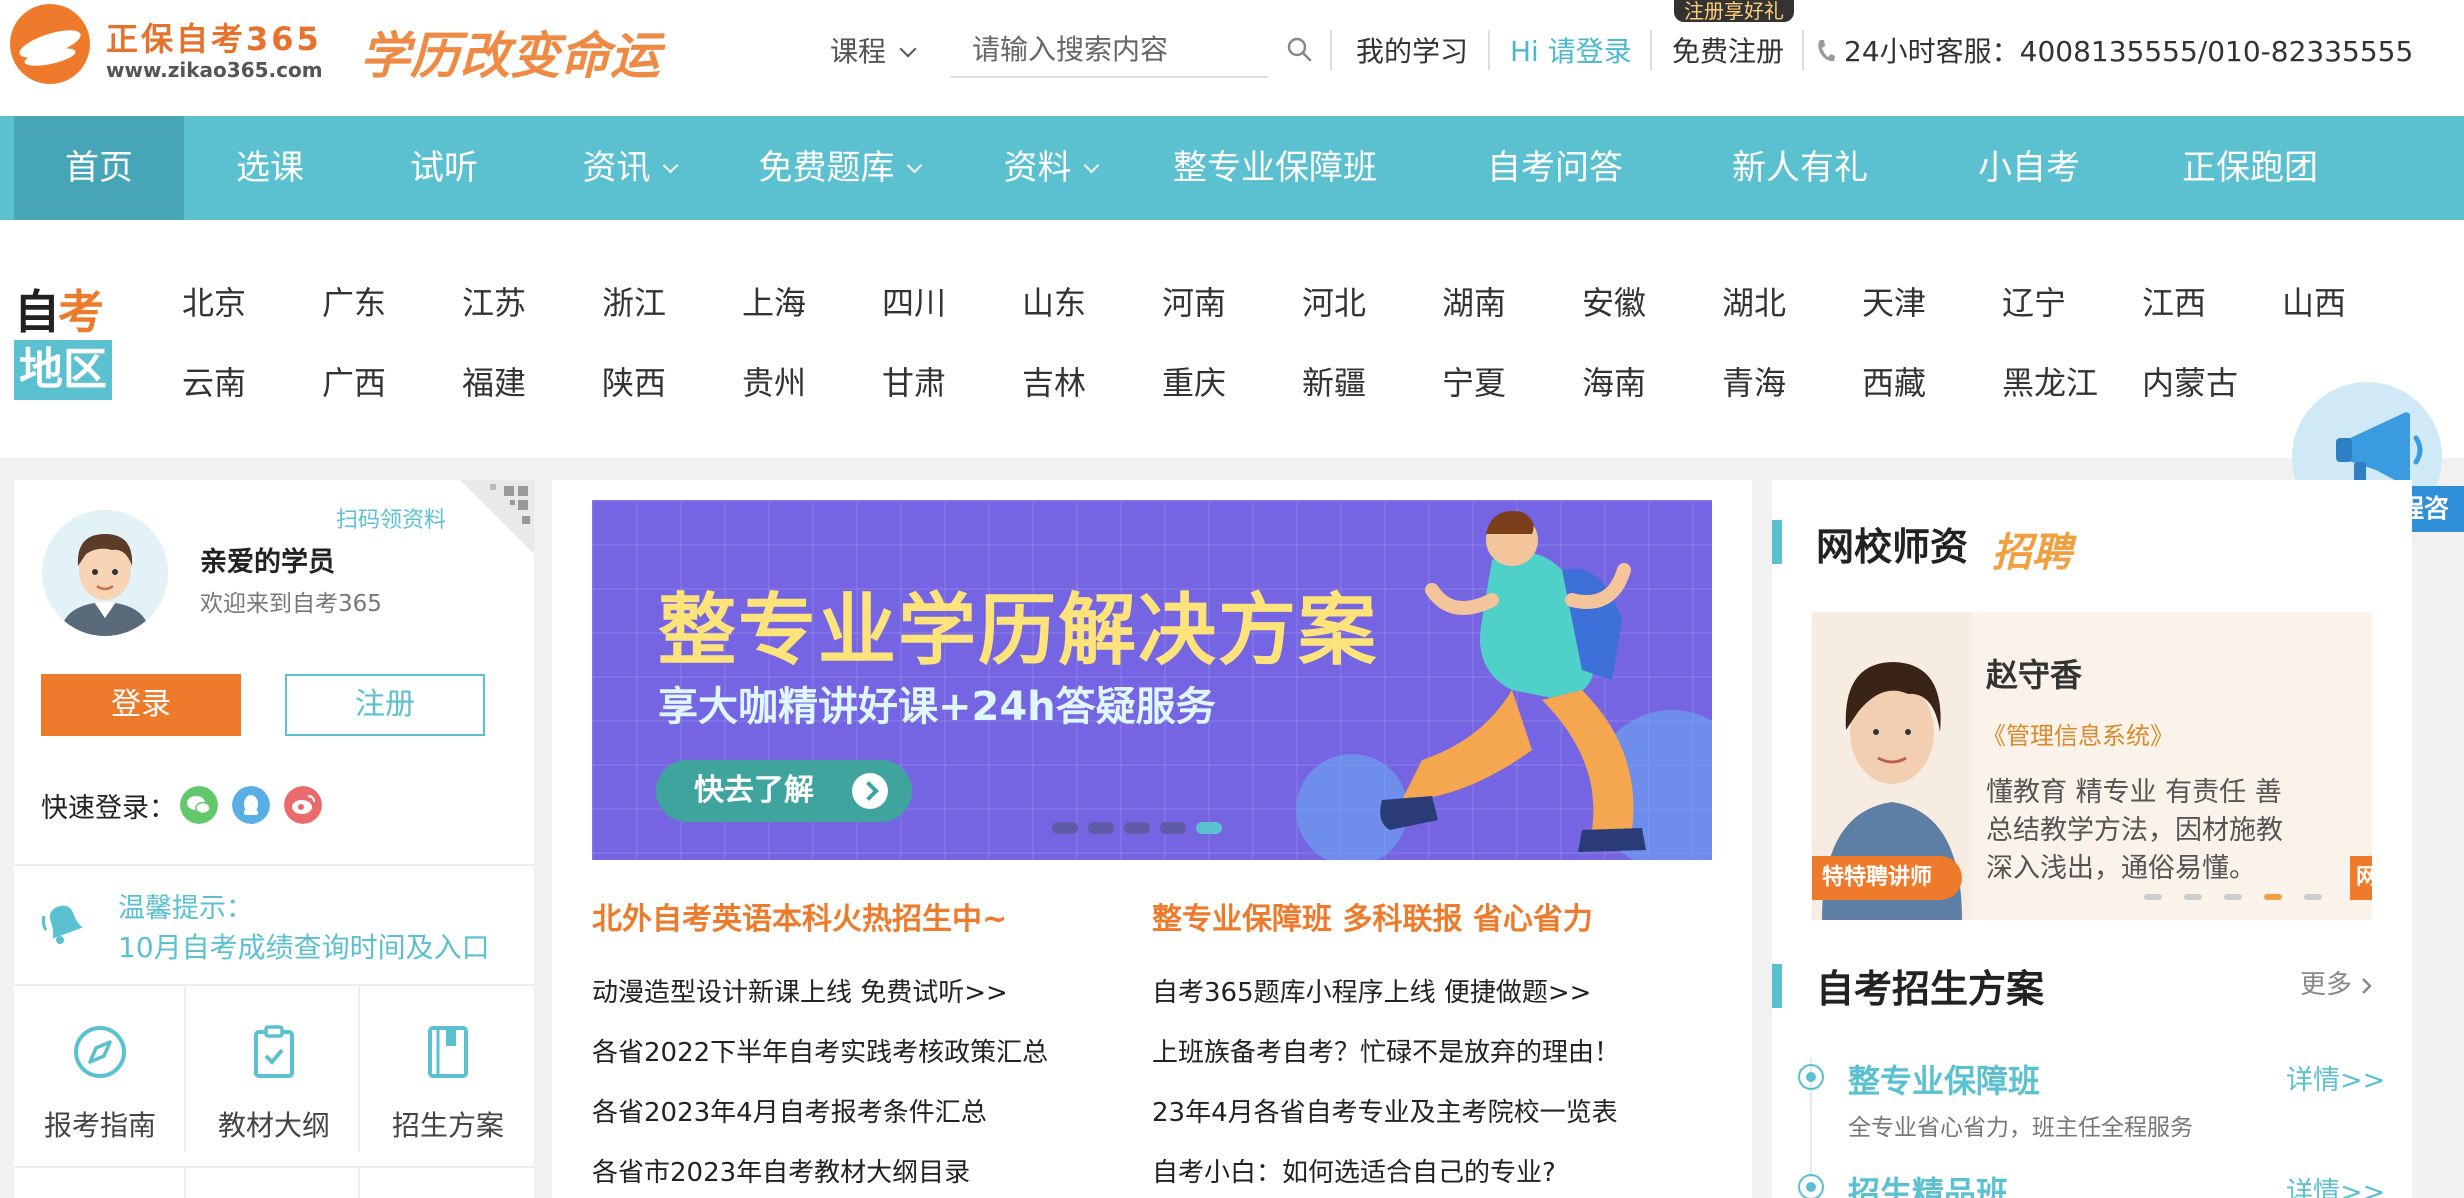  What do you see at coordinates (1571, 50) in the screenshot?
I see `login-link: Hi 请登录` at bounding box center [1571, 50].